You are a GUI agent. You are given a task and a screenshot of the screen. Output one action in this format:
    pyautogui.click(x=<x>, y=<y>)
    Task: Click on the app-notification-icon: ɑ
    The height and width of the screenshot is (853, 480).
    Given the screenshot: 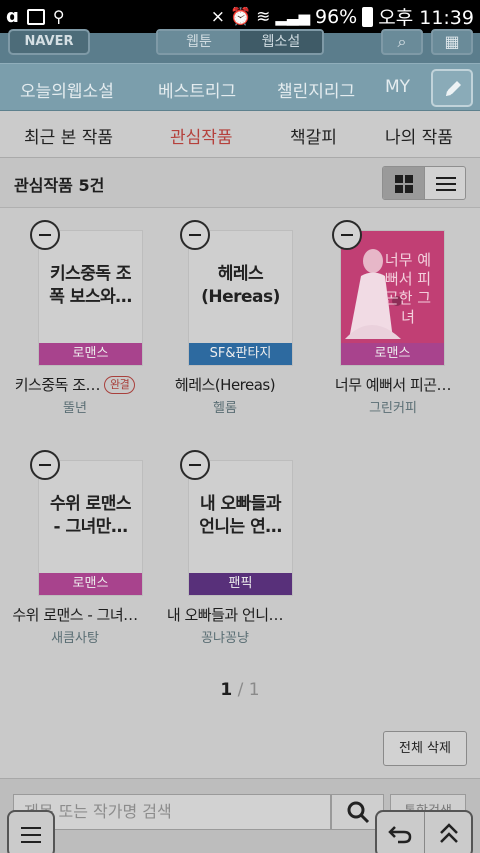 What is the action you would take?
    pyautogui.click(x=12, y=16)
    